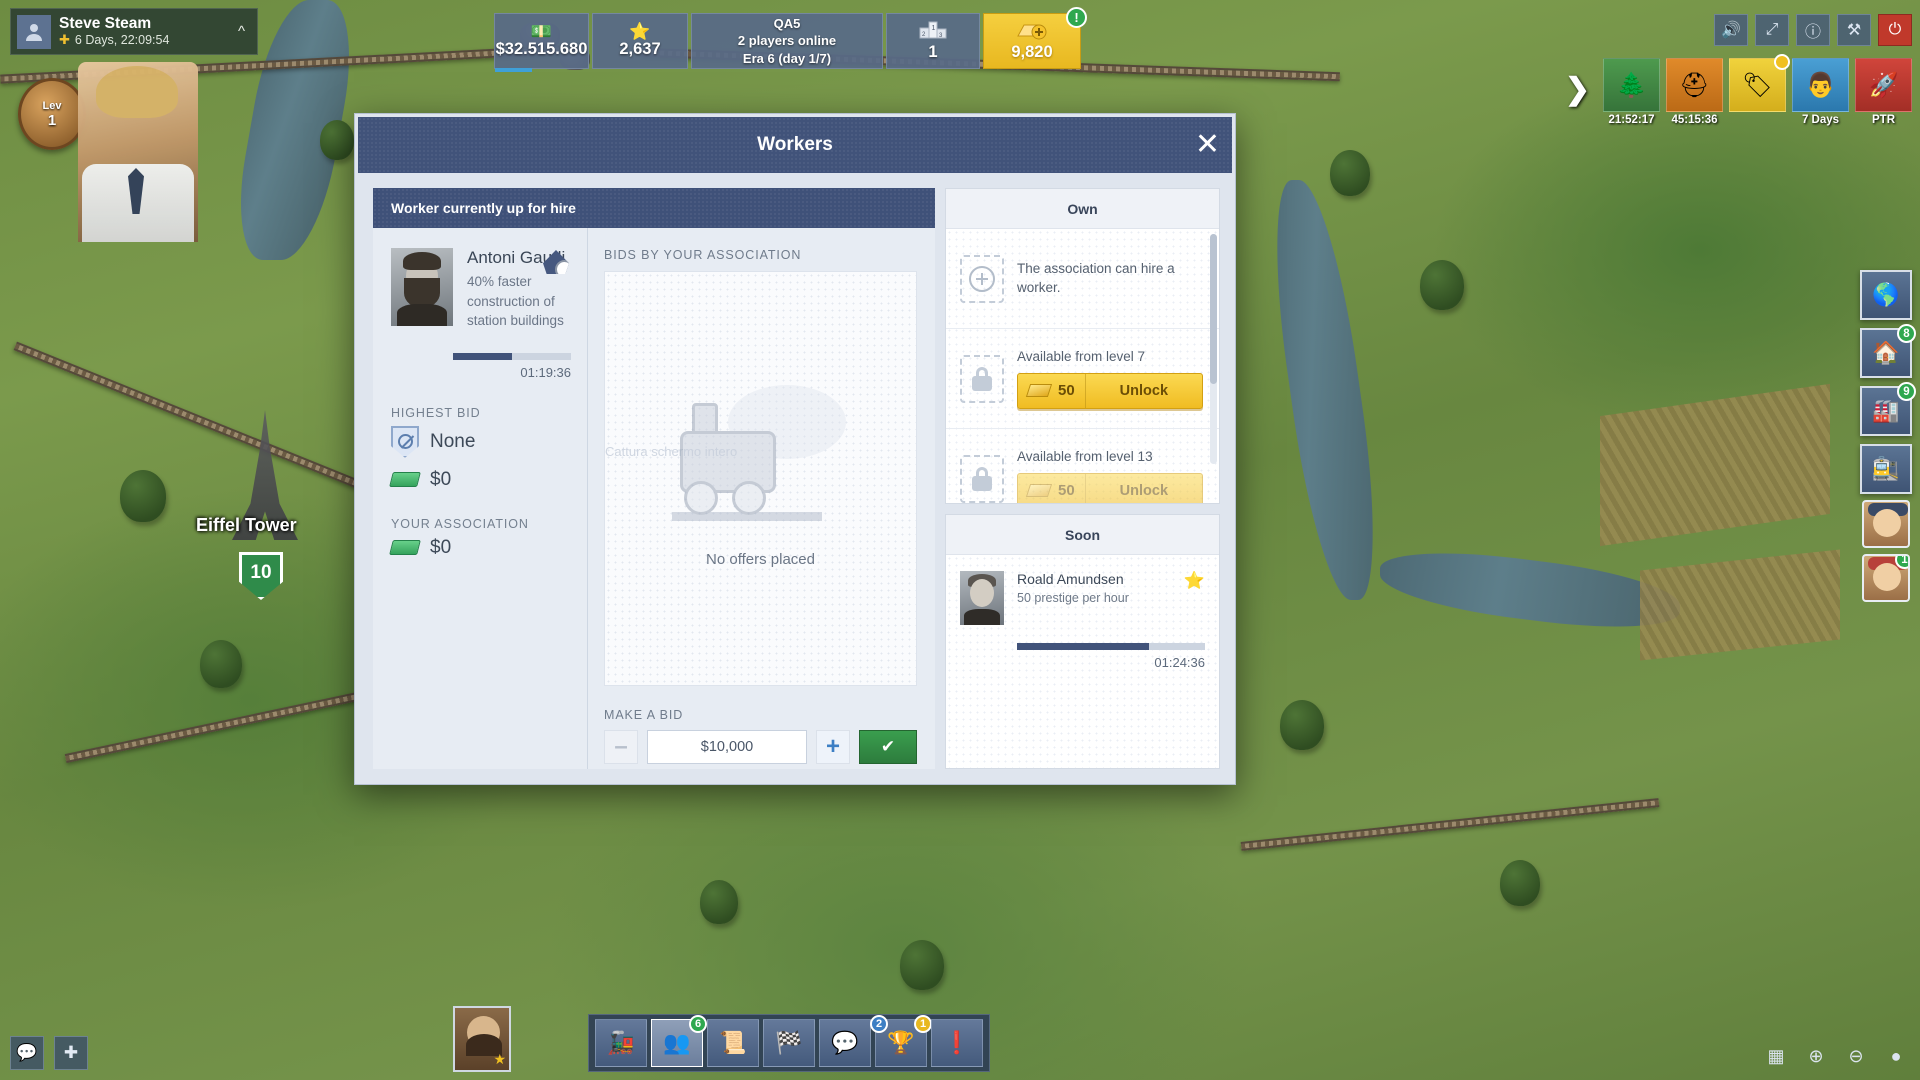 The height and width of the screenshot is (1080, 1920). Describe the element at coordinates (1450, 824) in the screenshot. I see `railway-track` at that location.